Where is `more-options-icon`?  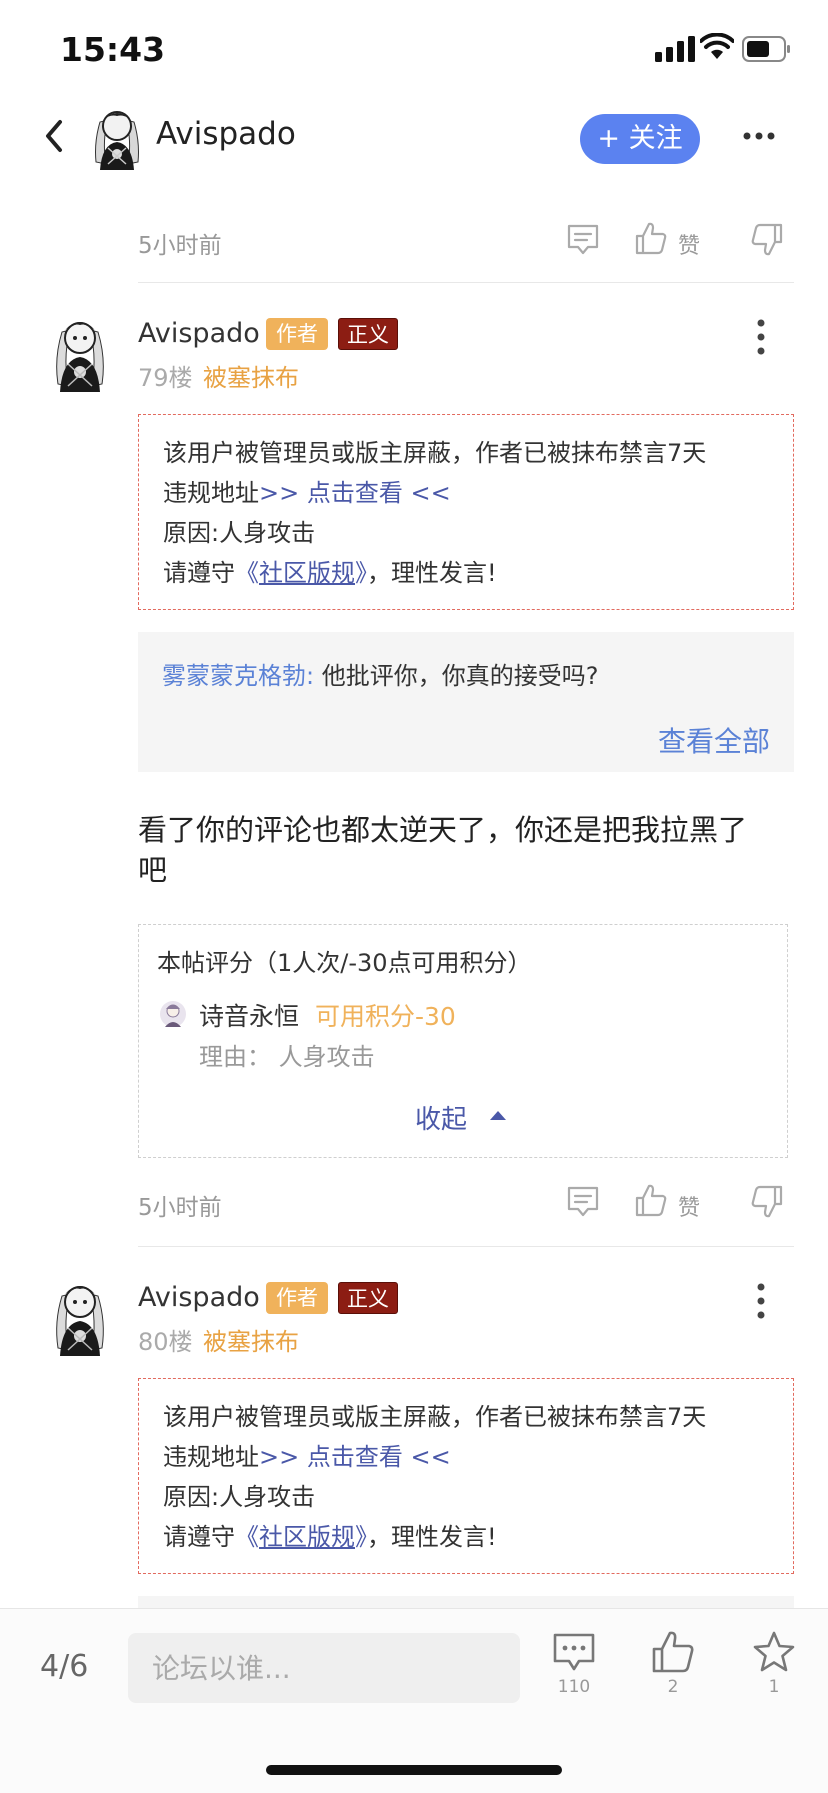
more-options-icon is located at coordinates (759, 136).